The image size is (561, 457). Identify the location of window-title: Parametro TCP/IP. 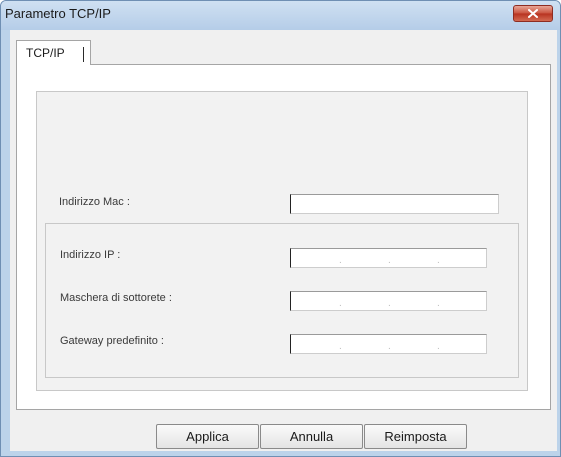
(58, 13).